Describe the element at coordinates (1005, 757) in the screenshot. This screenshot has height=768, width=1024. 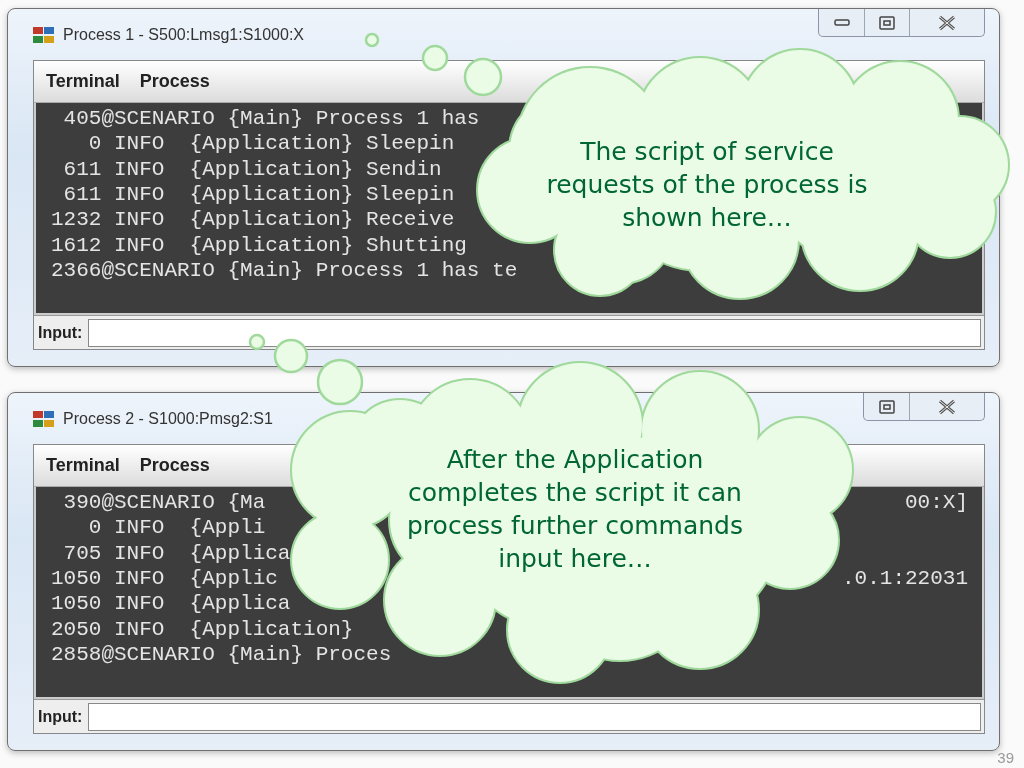
I see `page-number: 39` at that location.